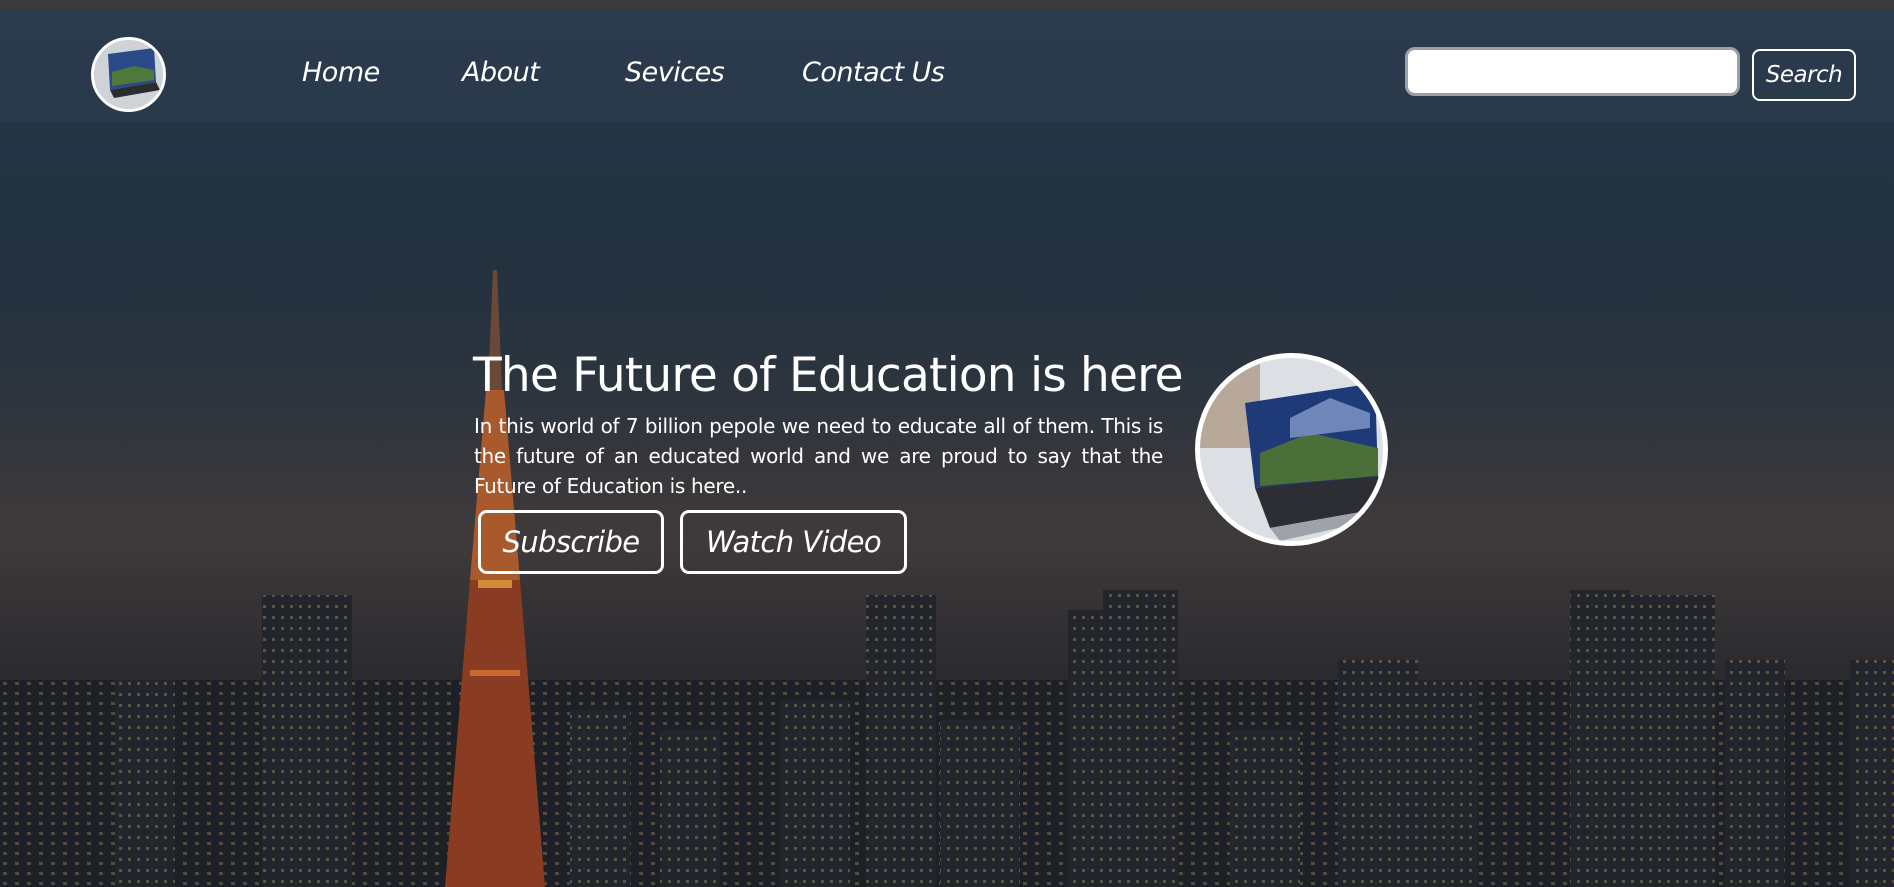 This screenshot has height=887, width=1894. I want to click on watch-video-button: Watch Video, so click(793, 542).